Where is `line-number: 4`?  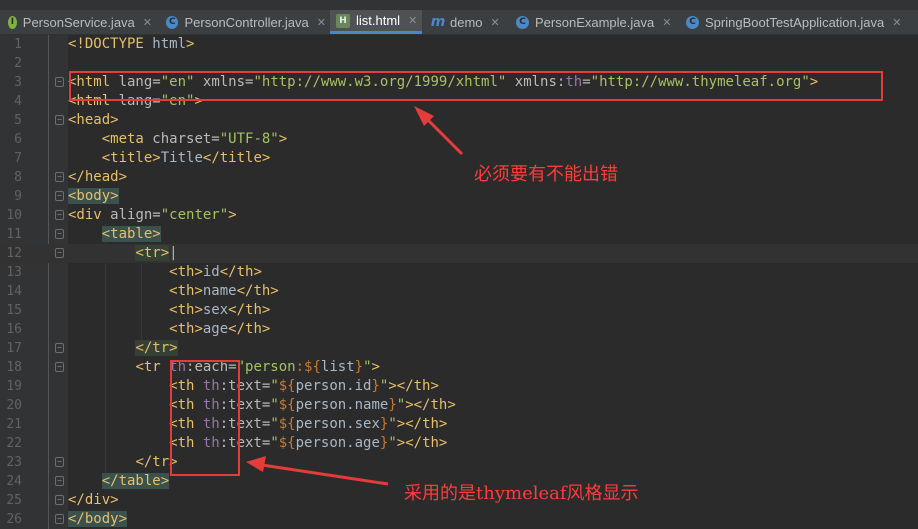
line-number: 4 is located at coordinates (18, 101).